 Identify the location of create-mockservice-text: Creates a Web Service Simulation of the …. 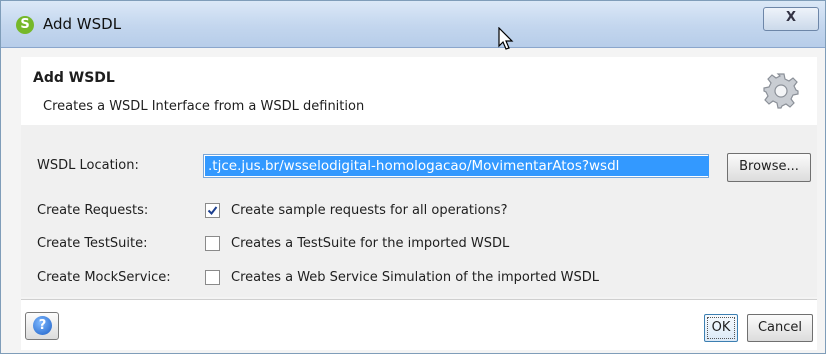
(415, 277).